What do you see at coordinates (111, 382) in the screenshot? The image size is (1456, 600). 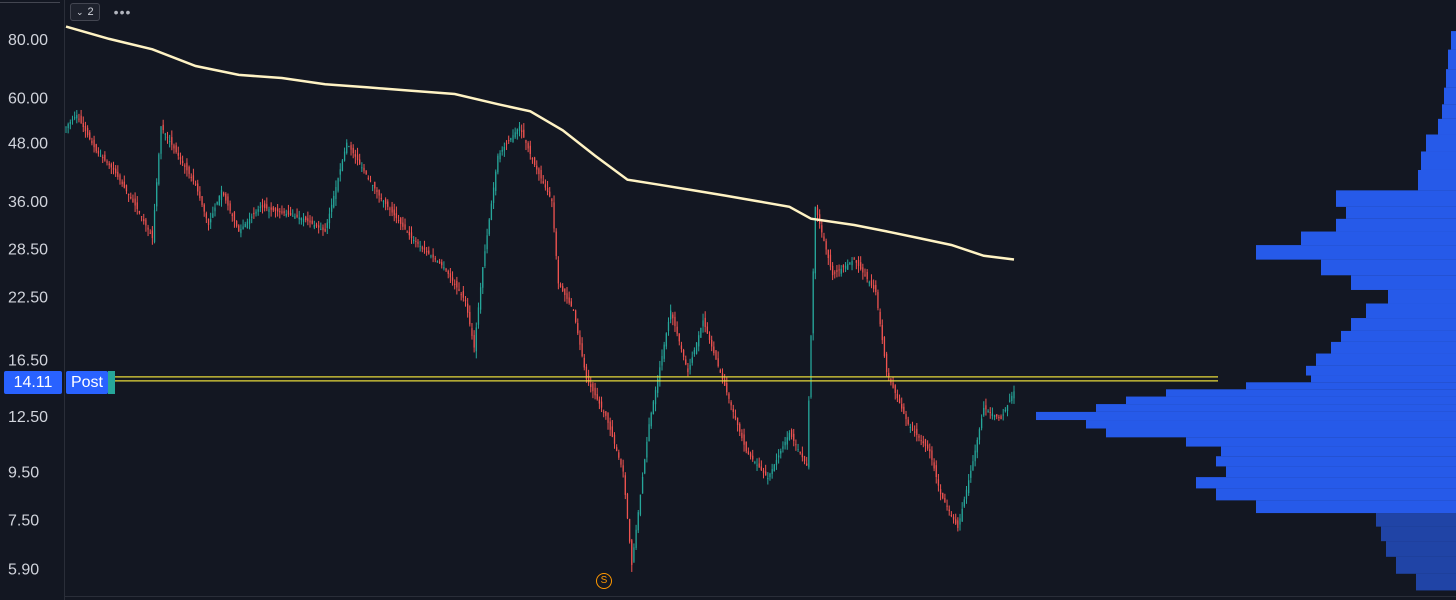 I see `session-badge-edge` at bounding box center [111, 382].